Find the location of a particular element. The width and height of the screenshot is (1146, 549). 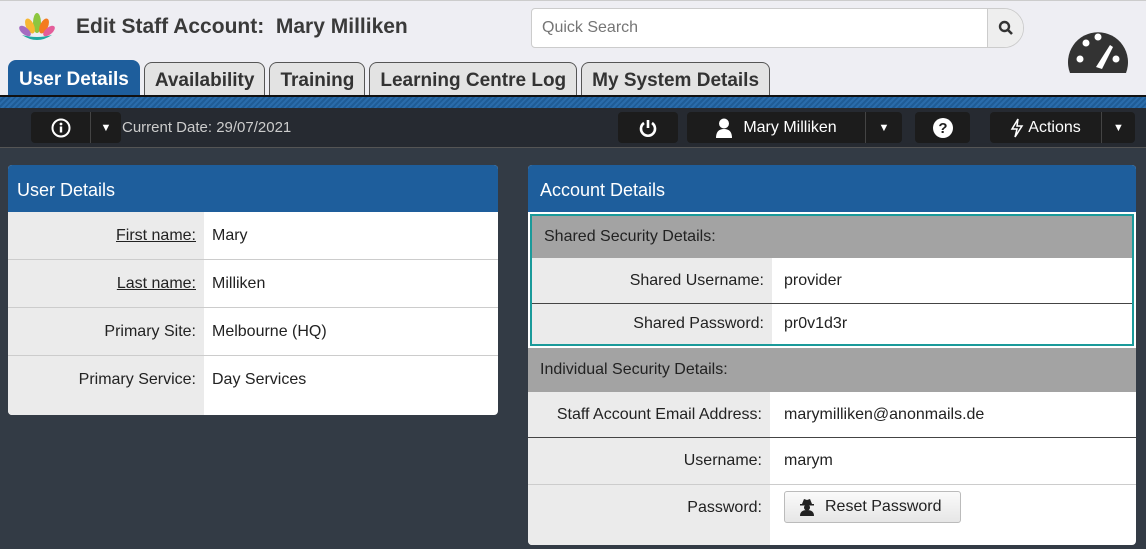

info-dropdown-button: ▼ is located at coordinates (106, 128).